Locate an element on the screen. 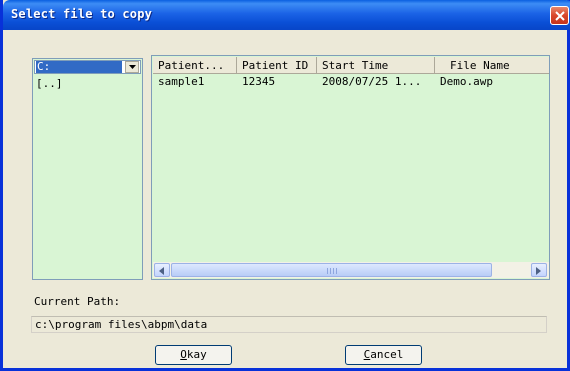 The width and height of the screenshot is (570, 371). directory-panel: C: [..] is located at coordinates (87, 169).